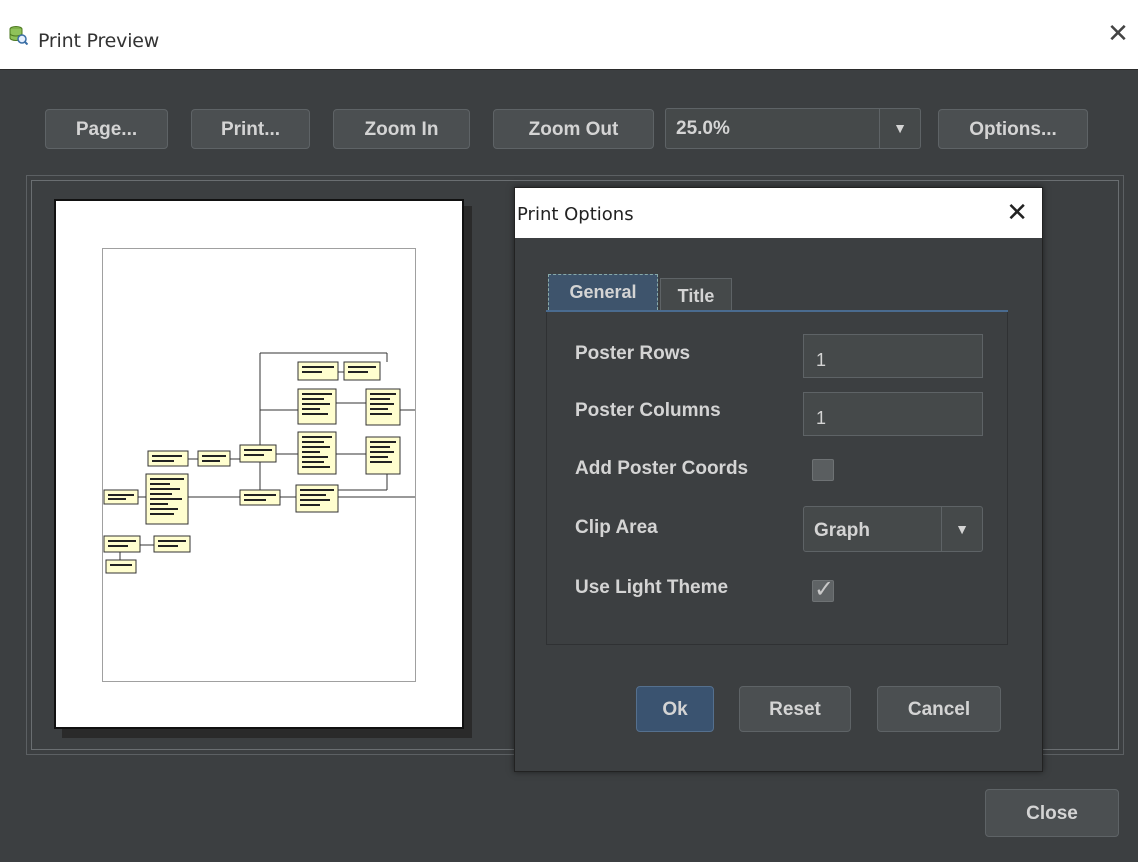  Describe the element at coordinates (1052, 813) in the screenshot. I see `close-button: Close` at that location.